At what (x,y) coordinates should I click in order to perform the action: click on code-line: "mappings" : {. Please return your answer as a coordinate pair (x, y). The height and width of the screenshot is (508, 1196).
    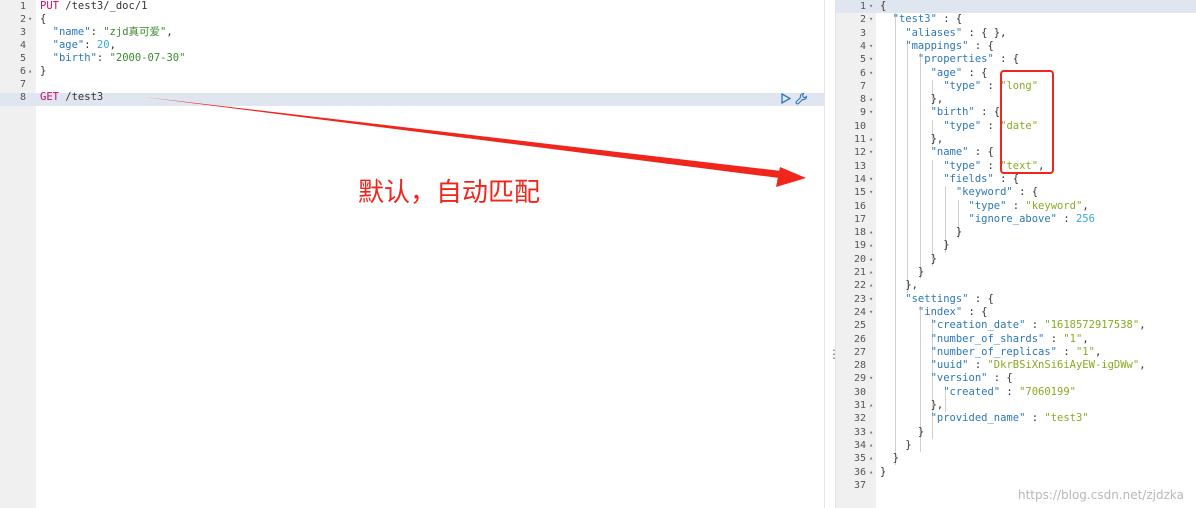
    Looking at the image, I should click on (937, 46).